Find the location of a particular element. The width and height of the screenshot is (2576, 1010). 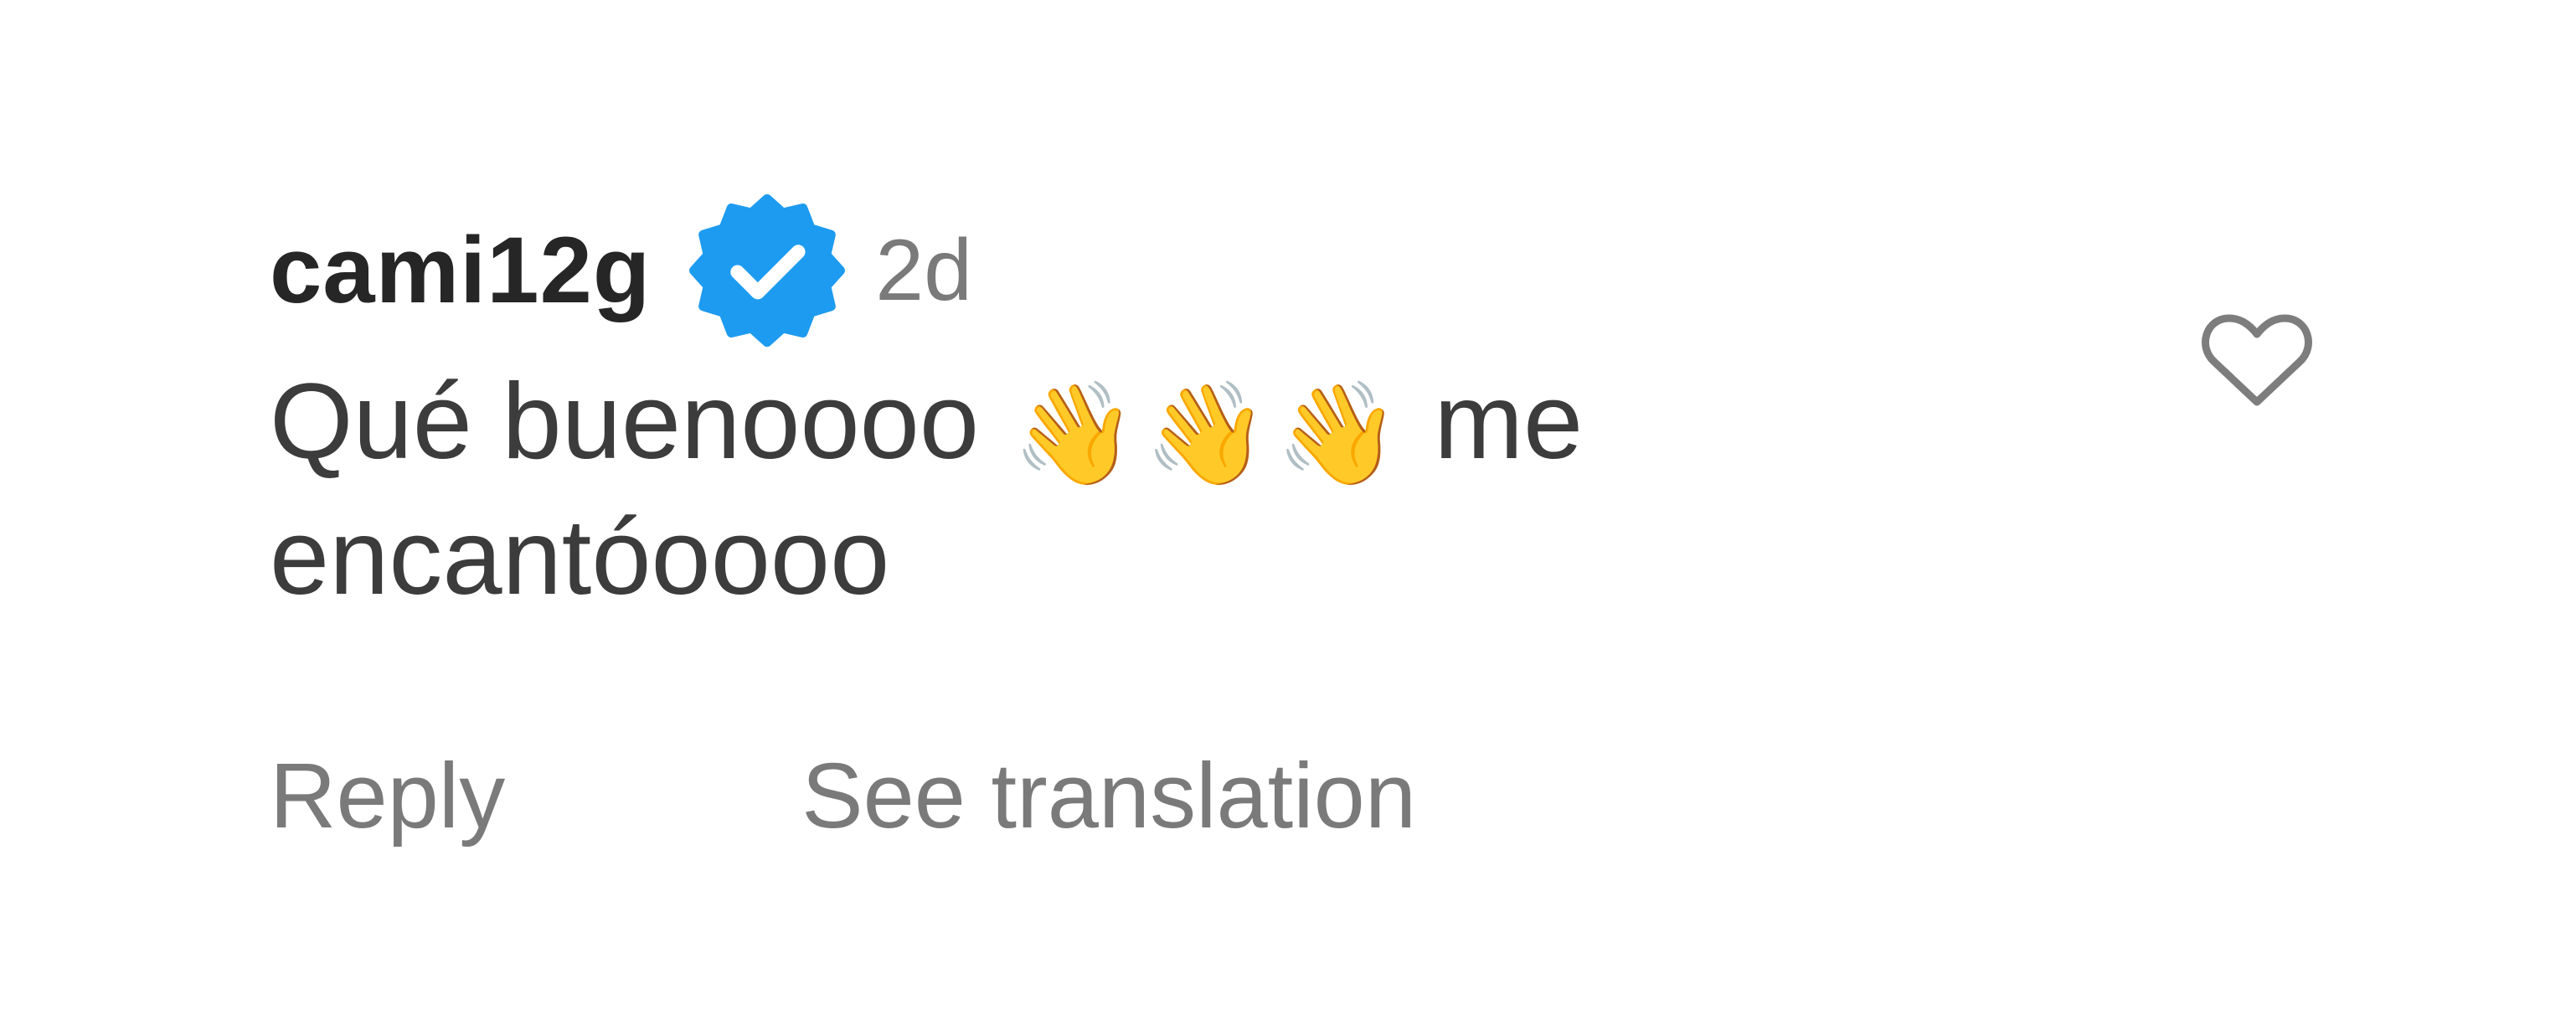

username: cami12g is located at coordinates (460, 270).